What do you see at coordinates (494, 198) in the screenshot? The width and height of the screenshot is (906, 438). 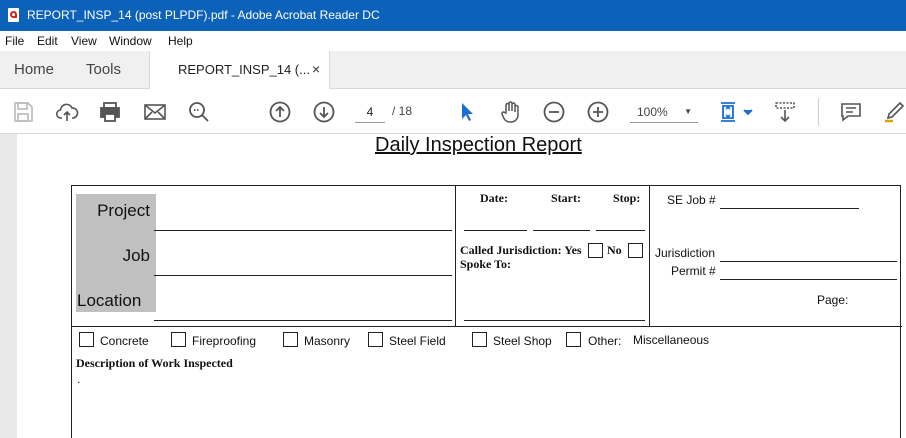 I see `date-label: Date:` at bounding box center [494, 198].